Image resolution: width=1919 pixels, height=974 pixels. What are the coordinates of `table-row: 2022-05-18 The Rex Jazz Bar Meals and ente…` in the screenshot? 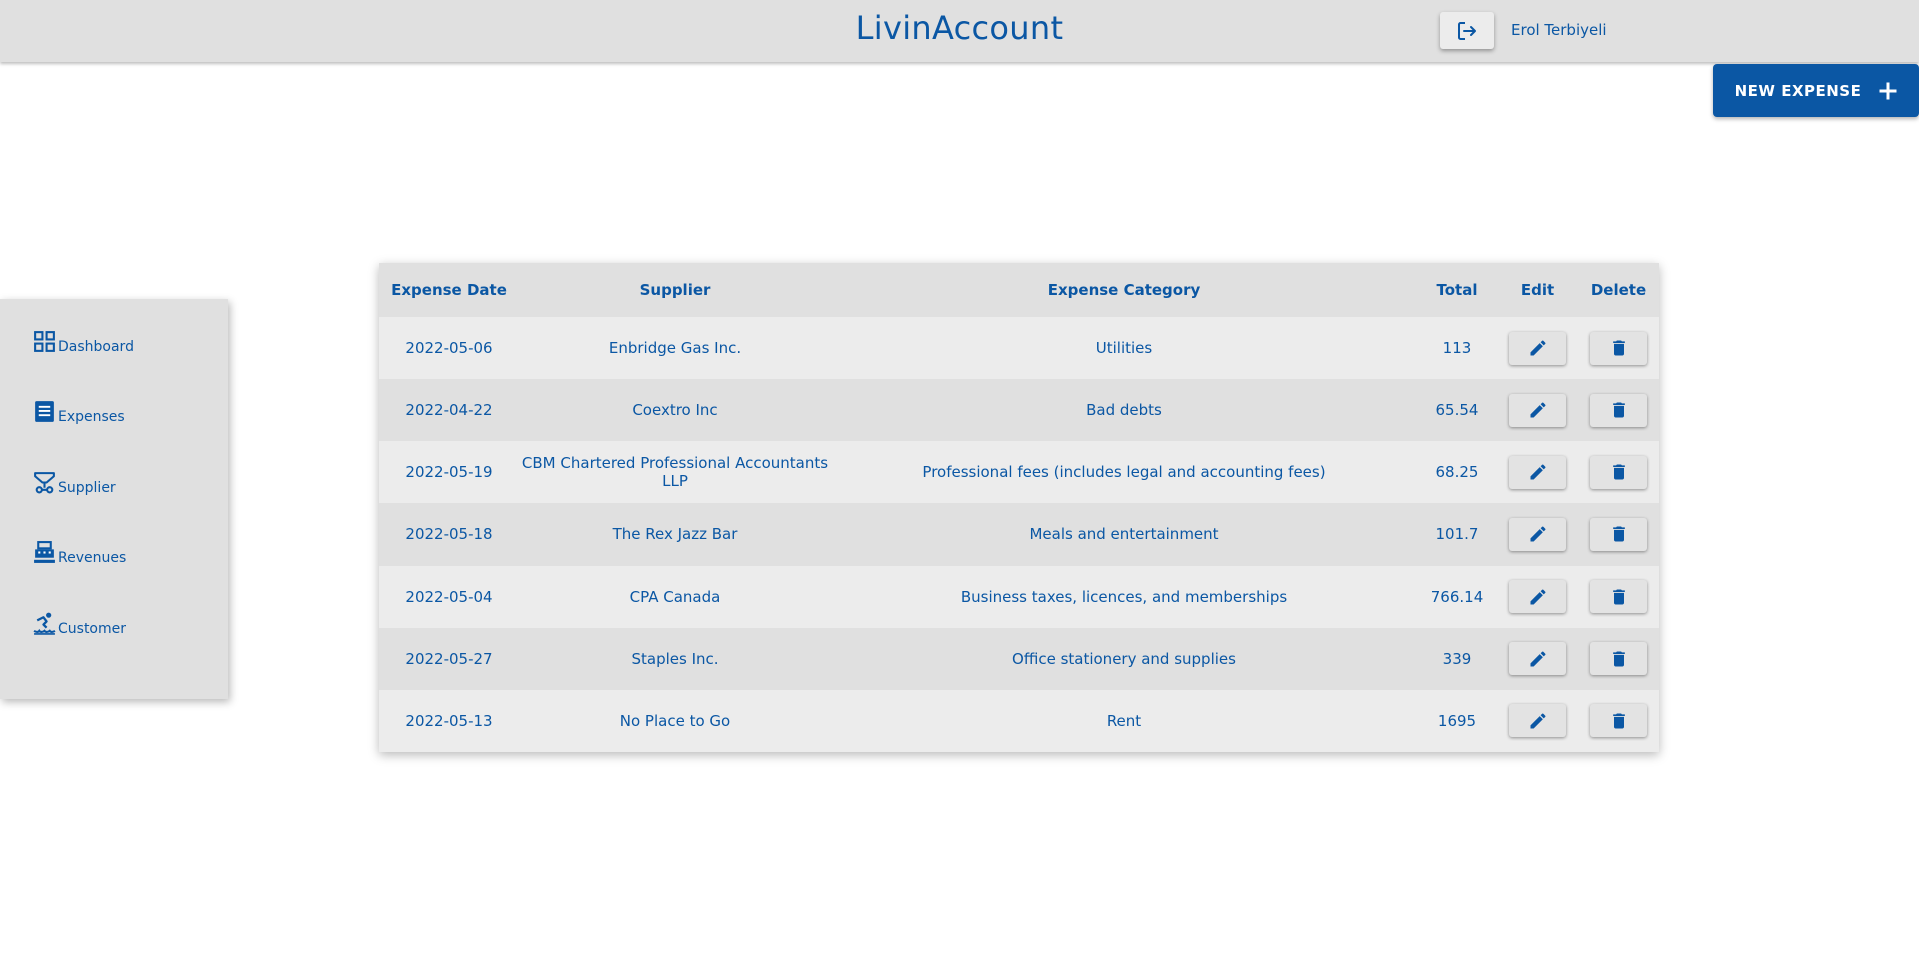 It's located at (1019, 534).